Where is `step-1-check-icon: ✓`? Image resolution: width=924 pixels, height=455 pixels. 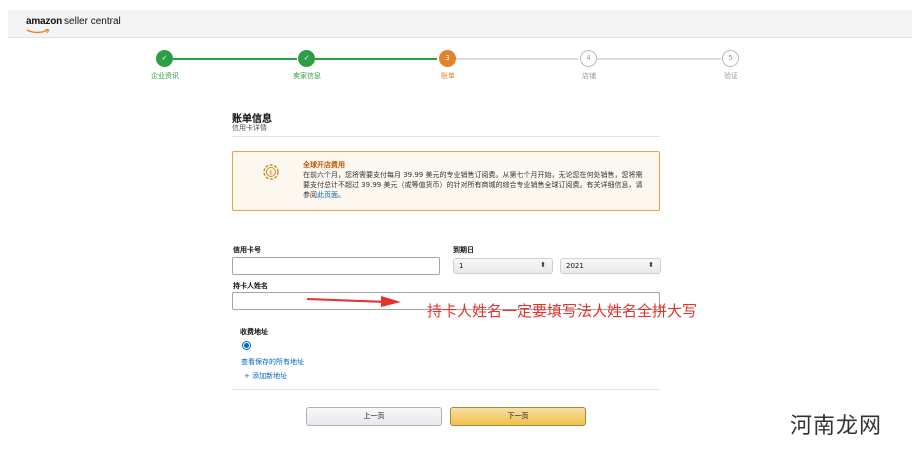
step-1-check-icon: ✓ is located at coordinates (164, 58).